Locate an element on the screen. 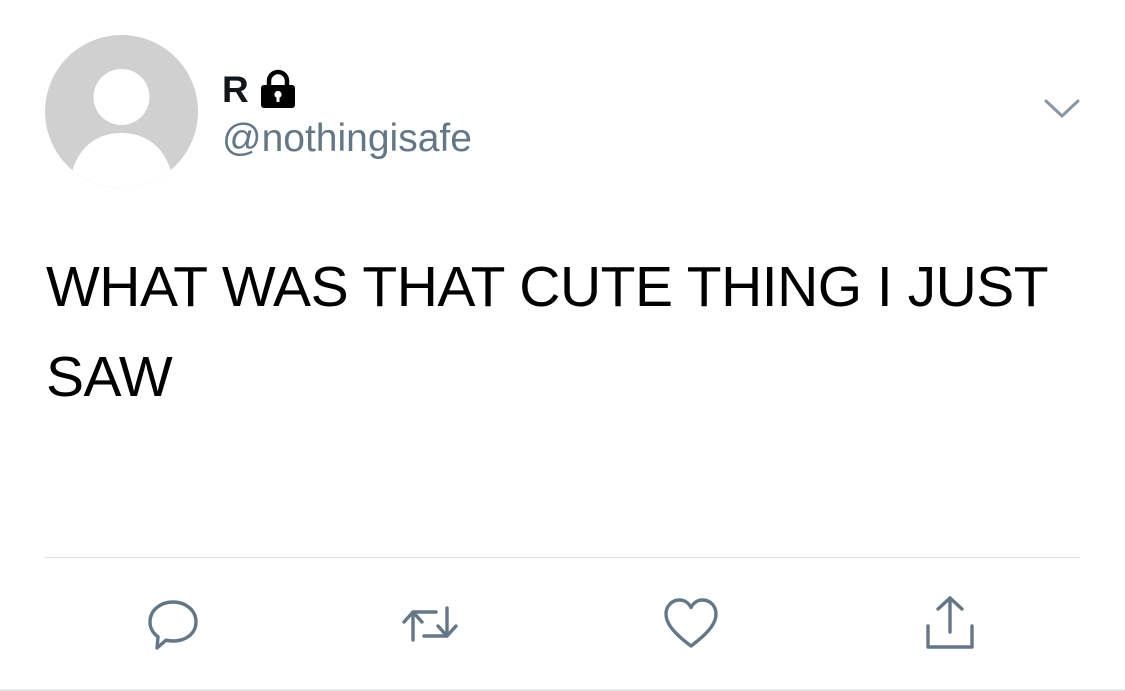 This screenshot has width=1125, height=691. retweet-icon is located at coordinates (430, 624).